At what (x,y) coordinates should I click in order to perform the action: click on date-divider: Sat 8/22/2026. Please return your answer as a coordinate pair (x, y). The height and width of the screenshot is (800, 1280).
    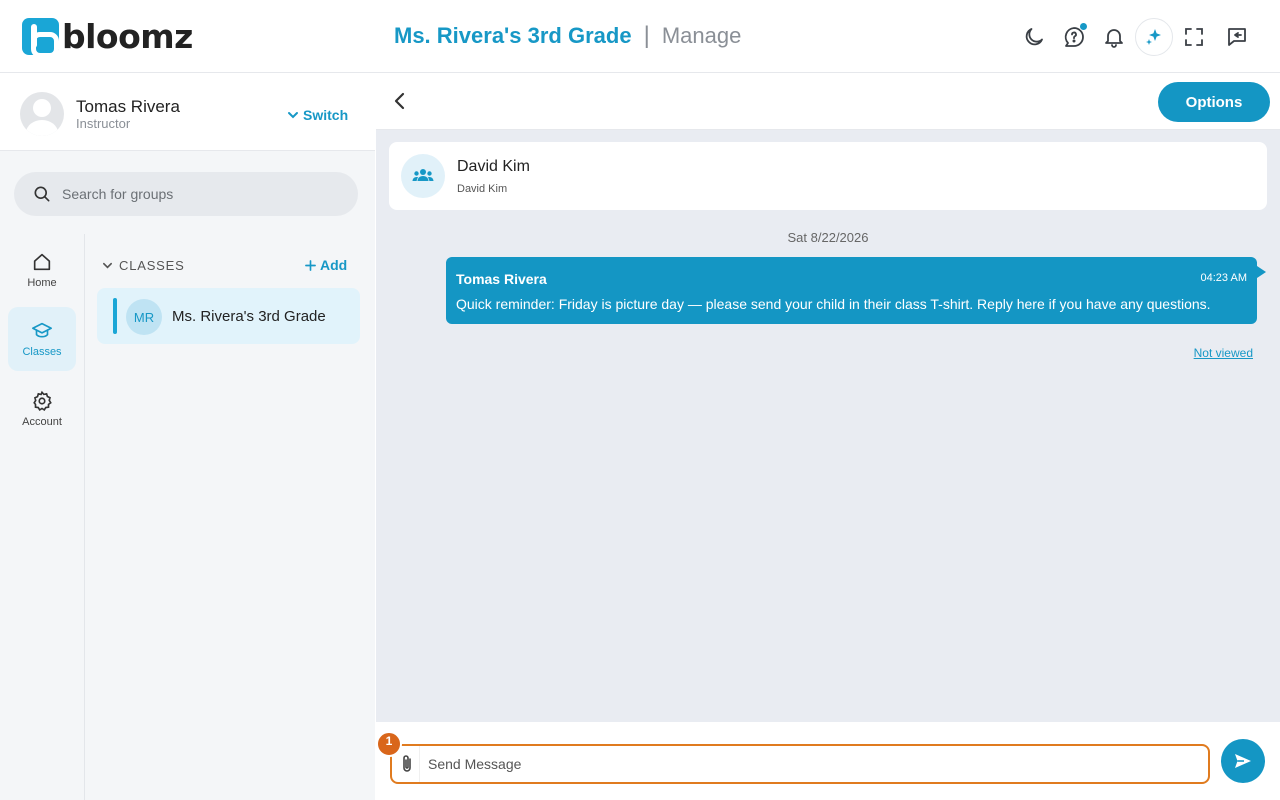
    Looking at the image, I should click on (828, 237).